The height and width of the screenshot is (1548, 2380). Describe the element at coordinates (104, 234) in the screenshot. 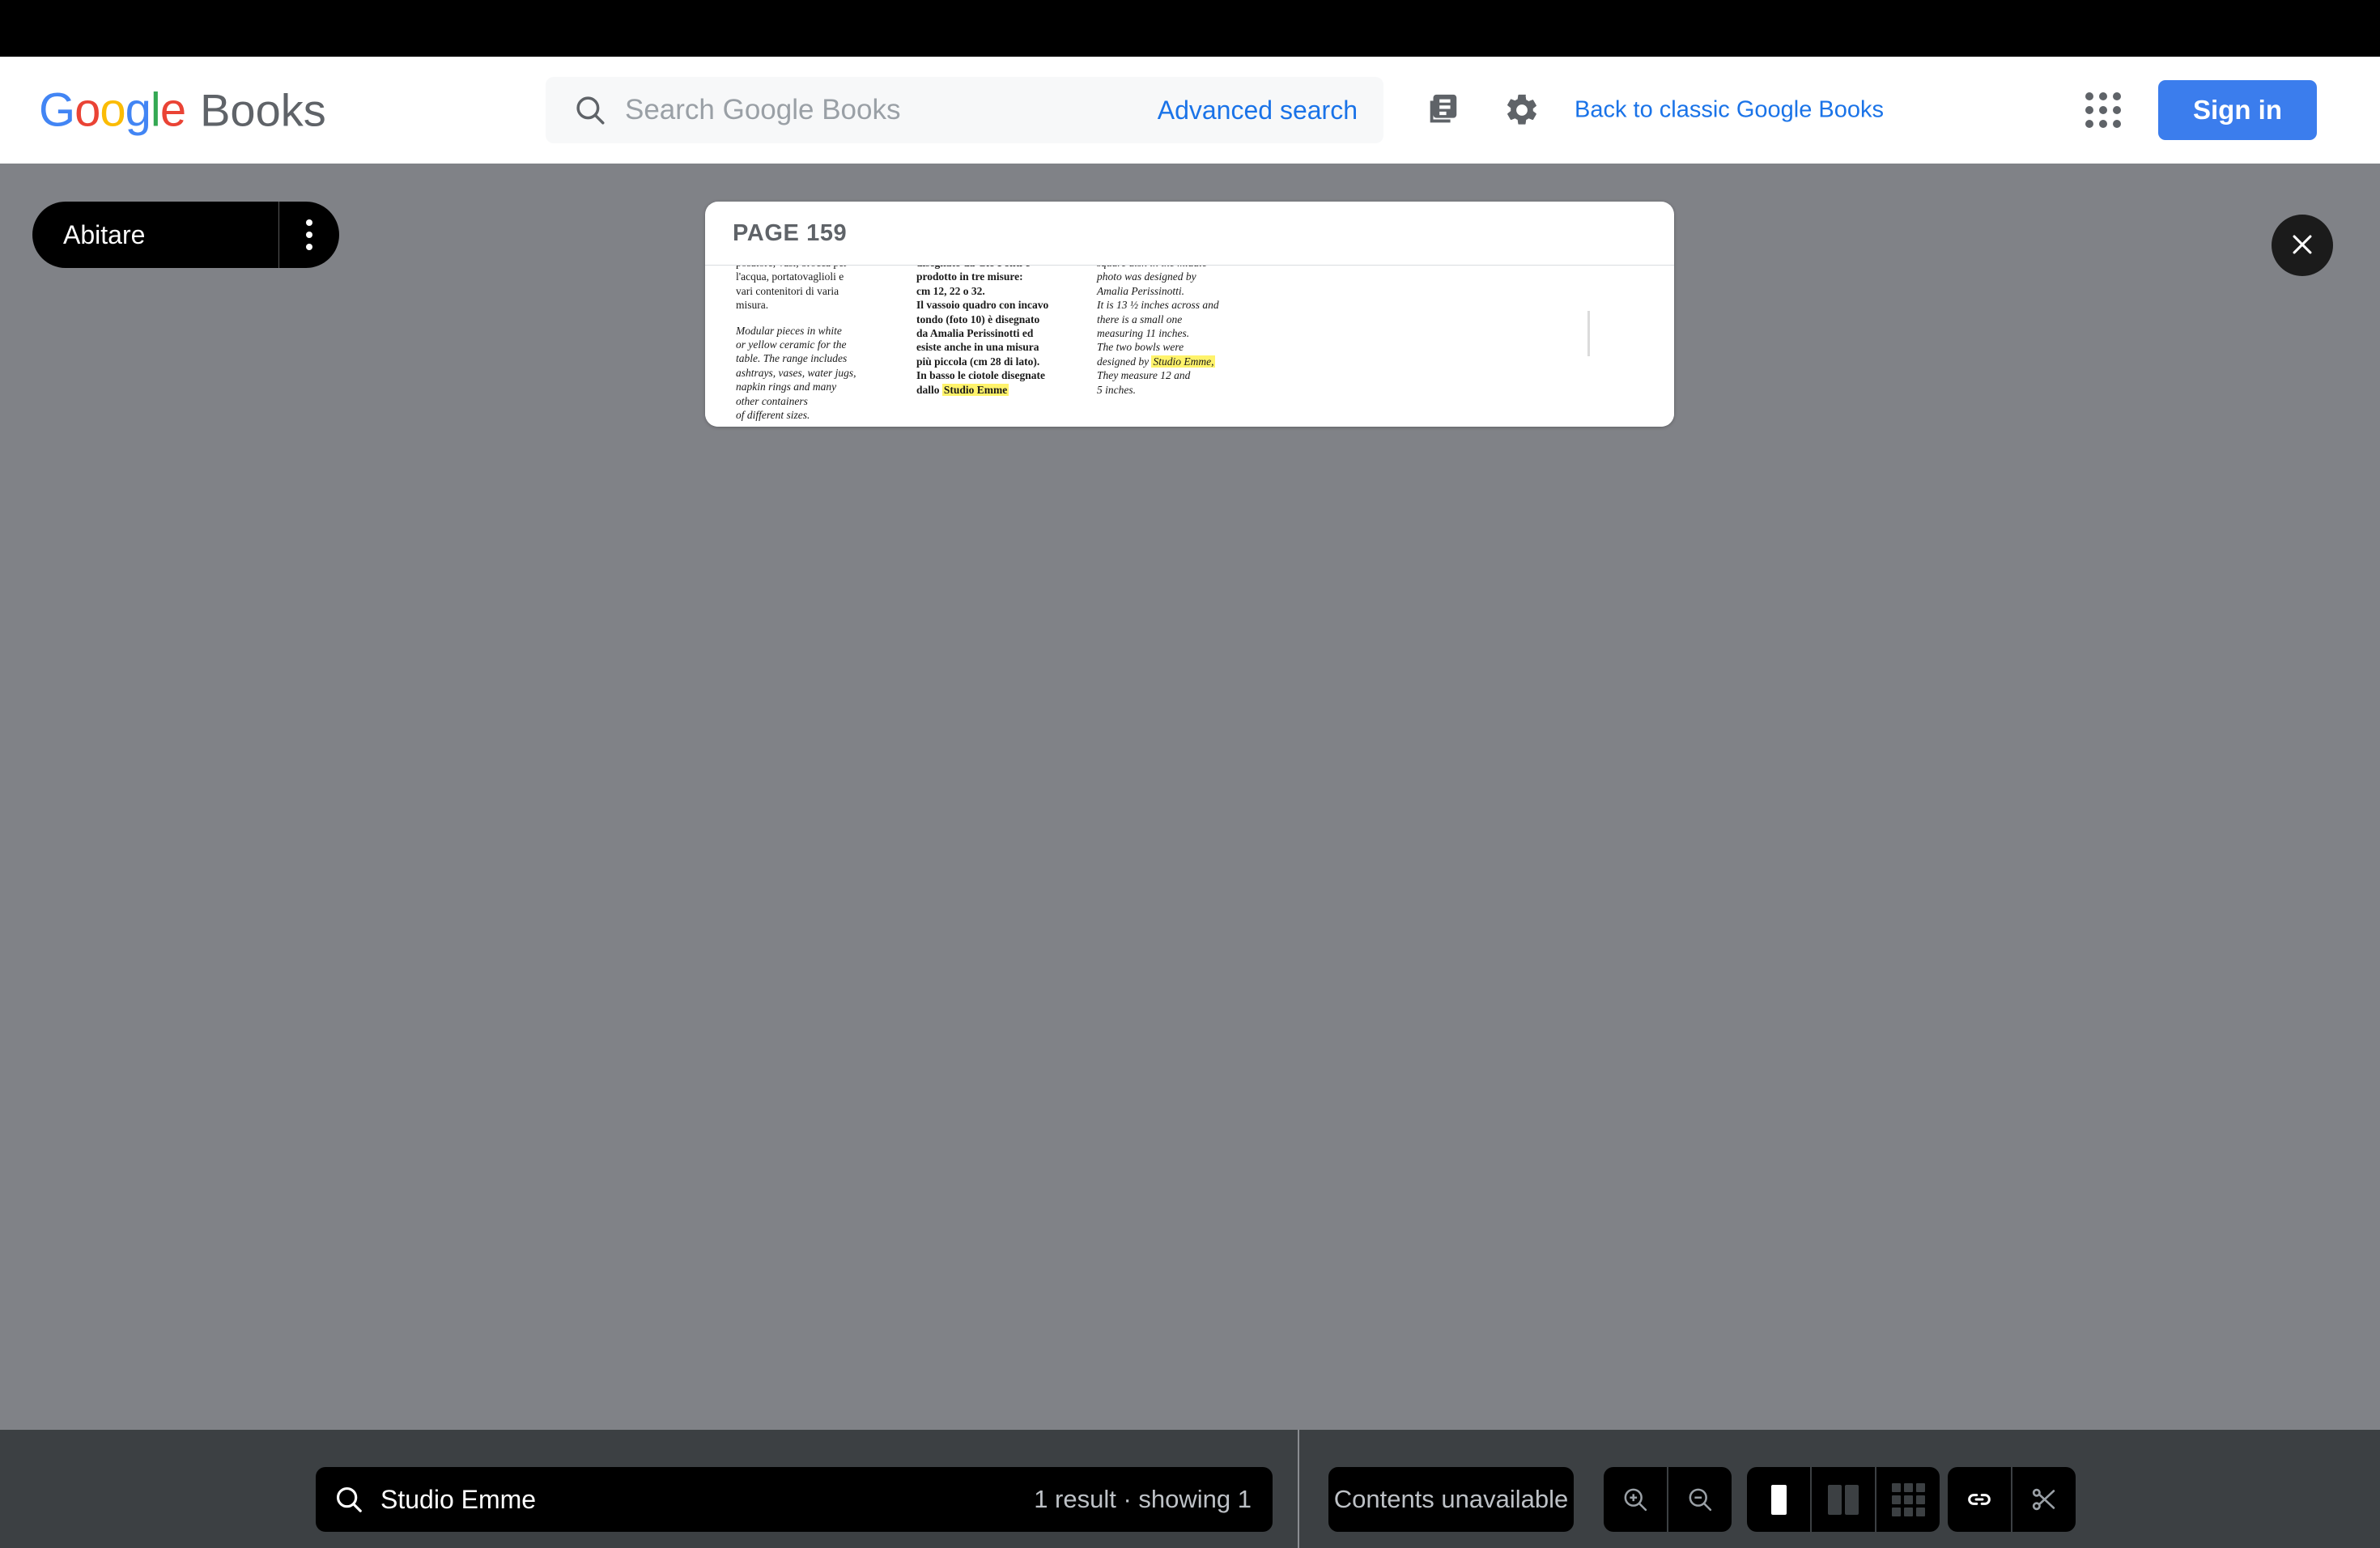

I see `book-title-label: Abitare` at that location.